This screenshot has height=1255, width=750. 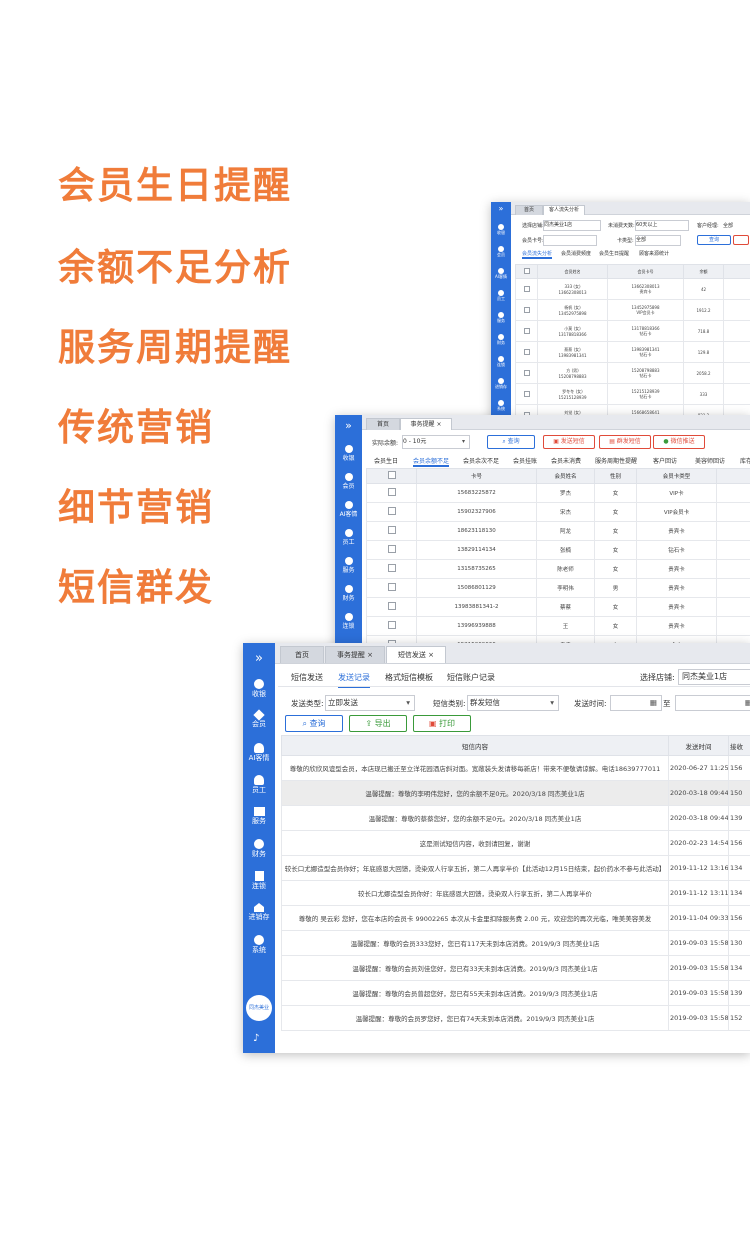 I want to click on table-row: 15086801129 李明伟男贵宾卡, so click(x=558, y=588).